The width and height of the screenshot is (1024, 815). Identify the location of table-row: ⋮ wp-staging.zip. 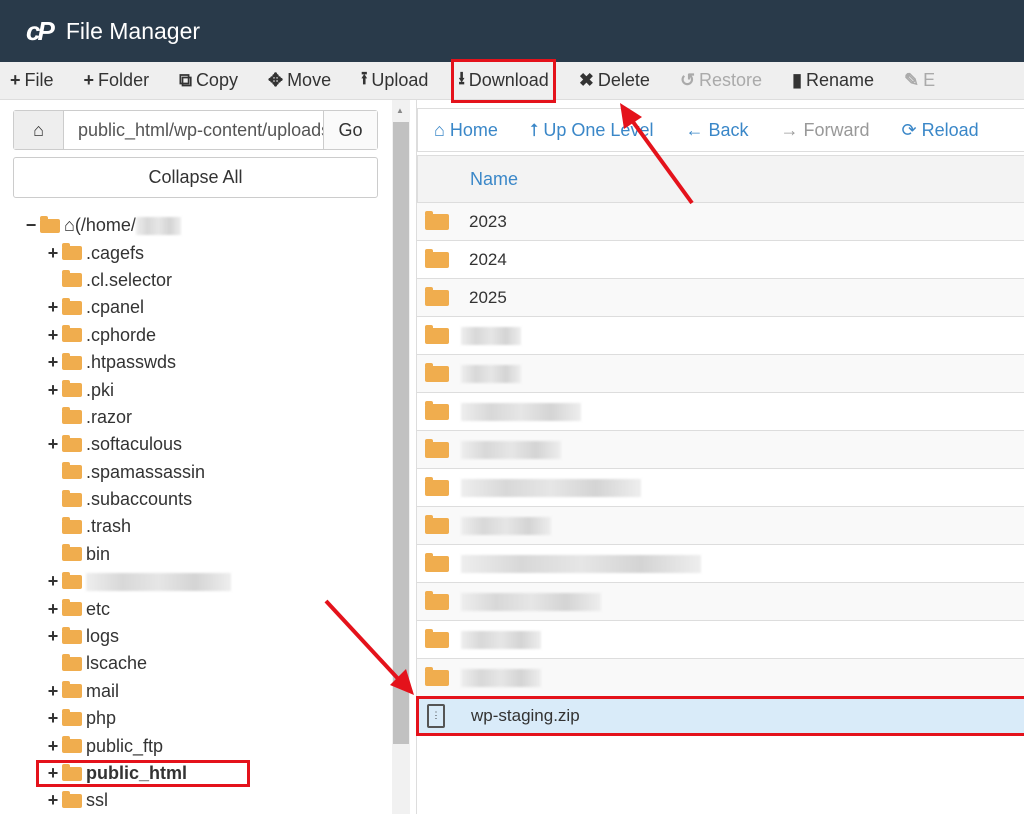
(720, 716).